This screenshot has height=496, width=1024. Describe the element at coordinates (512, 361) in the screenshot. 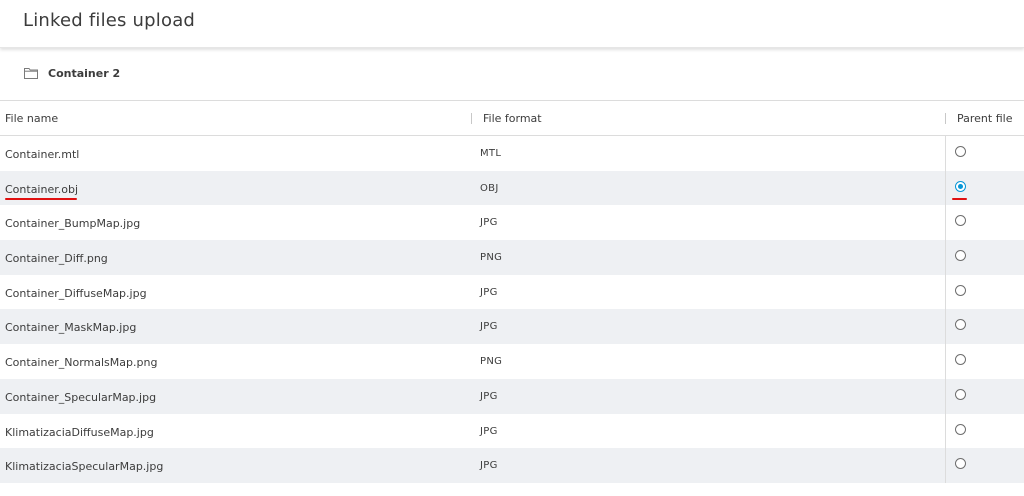

I see `table-row: Container_NormalsMap.png PNG` at that location.